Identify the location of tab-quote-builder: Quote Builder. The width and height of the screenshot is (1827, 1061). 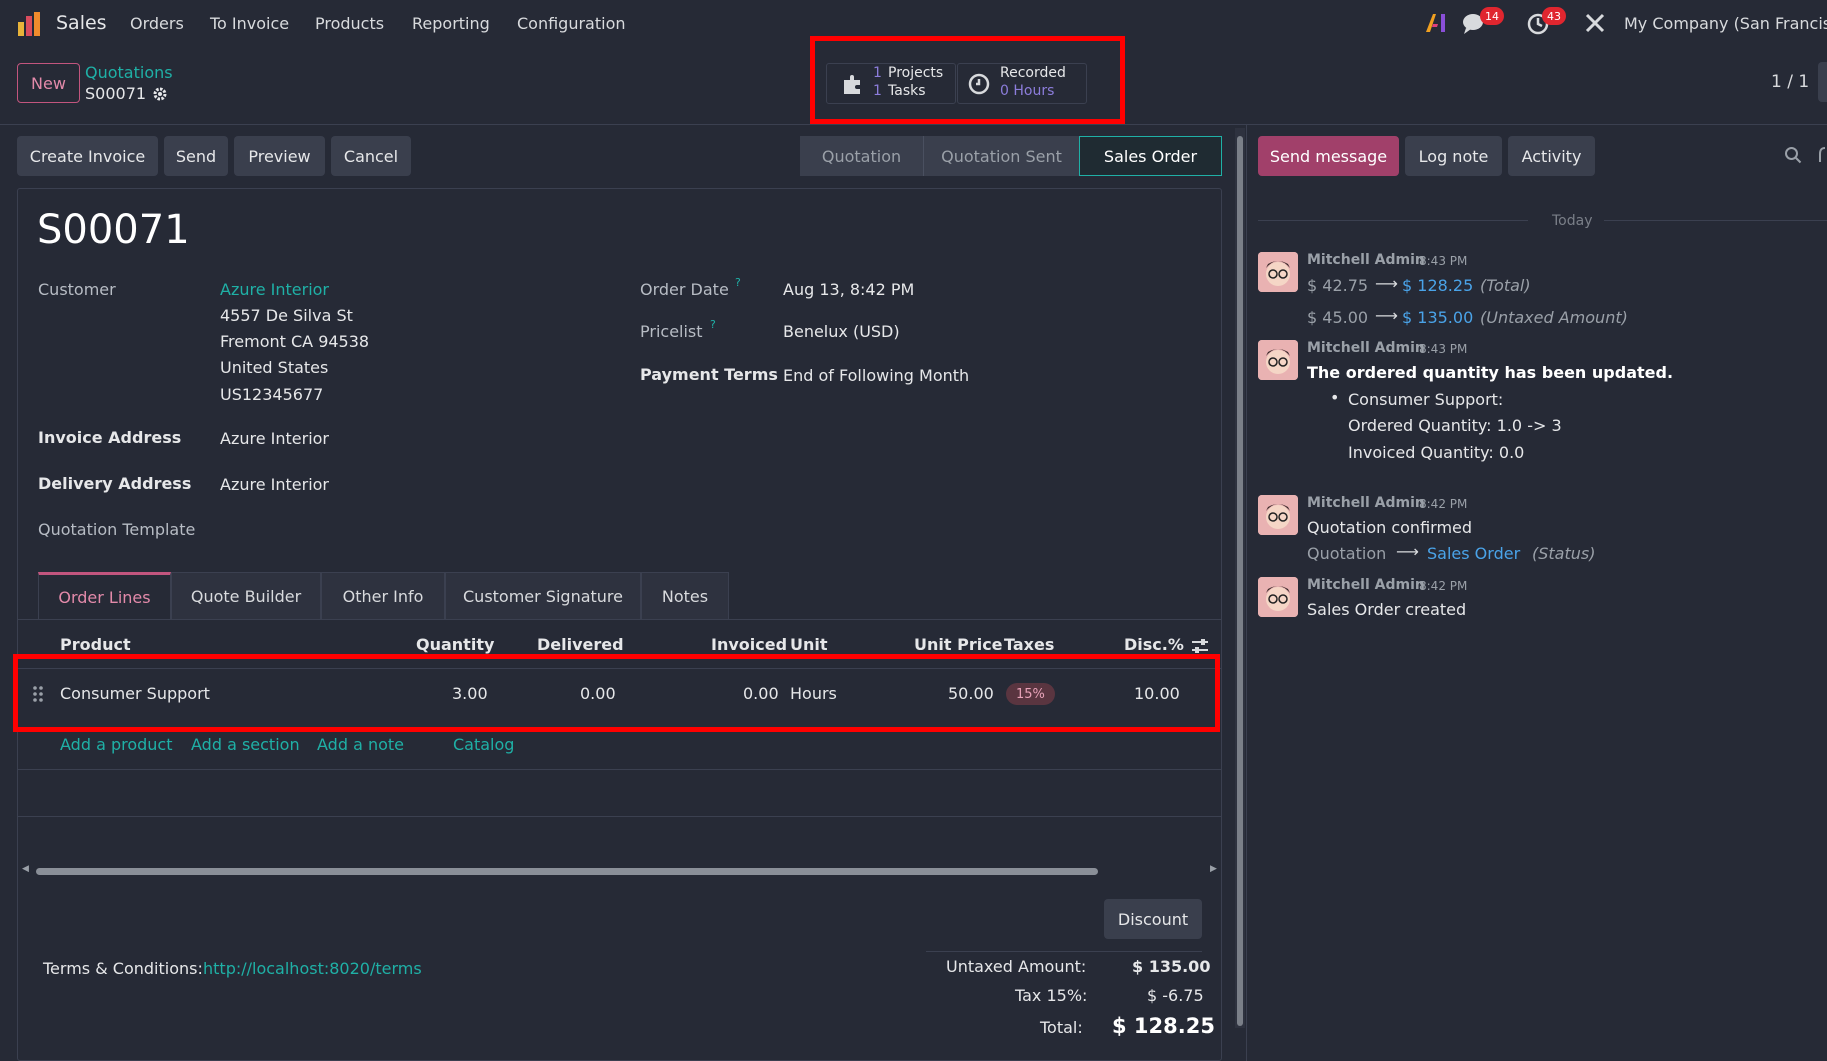
(246, 595).